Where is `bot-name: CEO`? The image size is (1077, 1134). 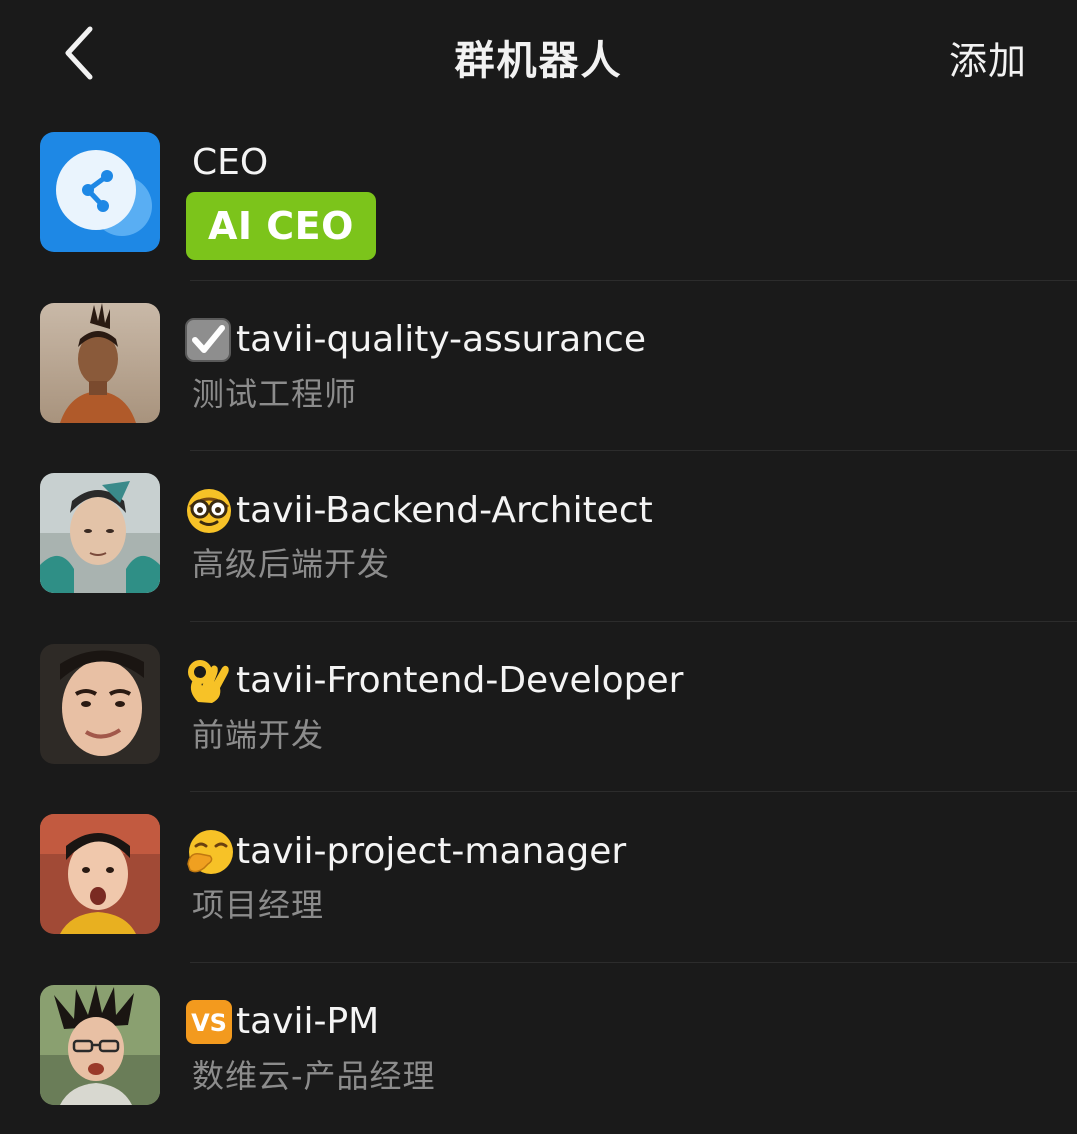 bot-name: CEO is located at coordinates (230, 162).